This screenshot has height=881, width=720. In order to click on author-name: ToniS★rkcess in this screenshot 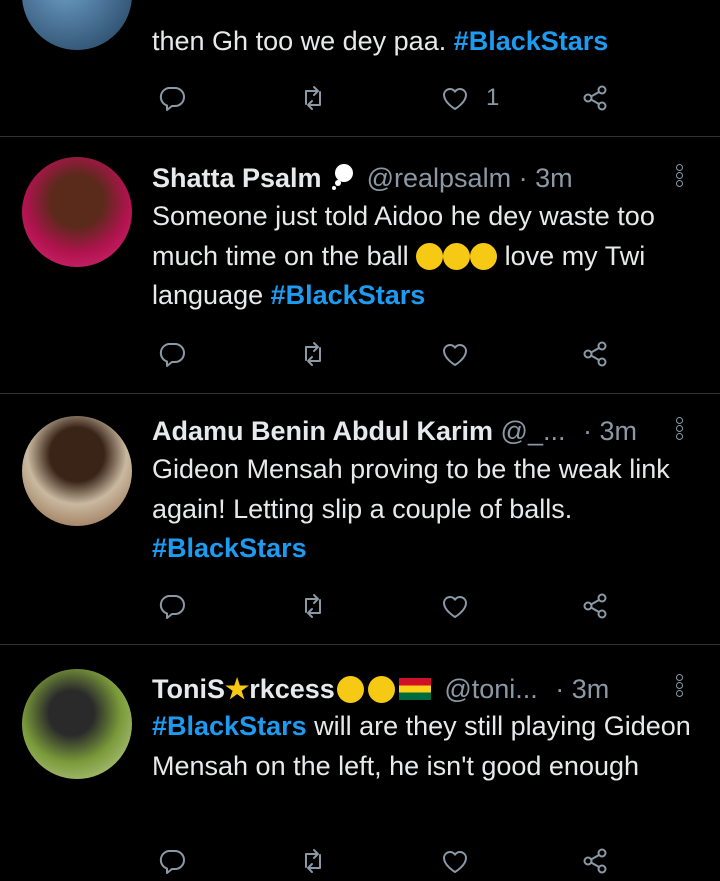, I will do `click(291, 689)`.